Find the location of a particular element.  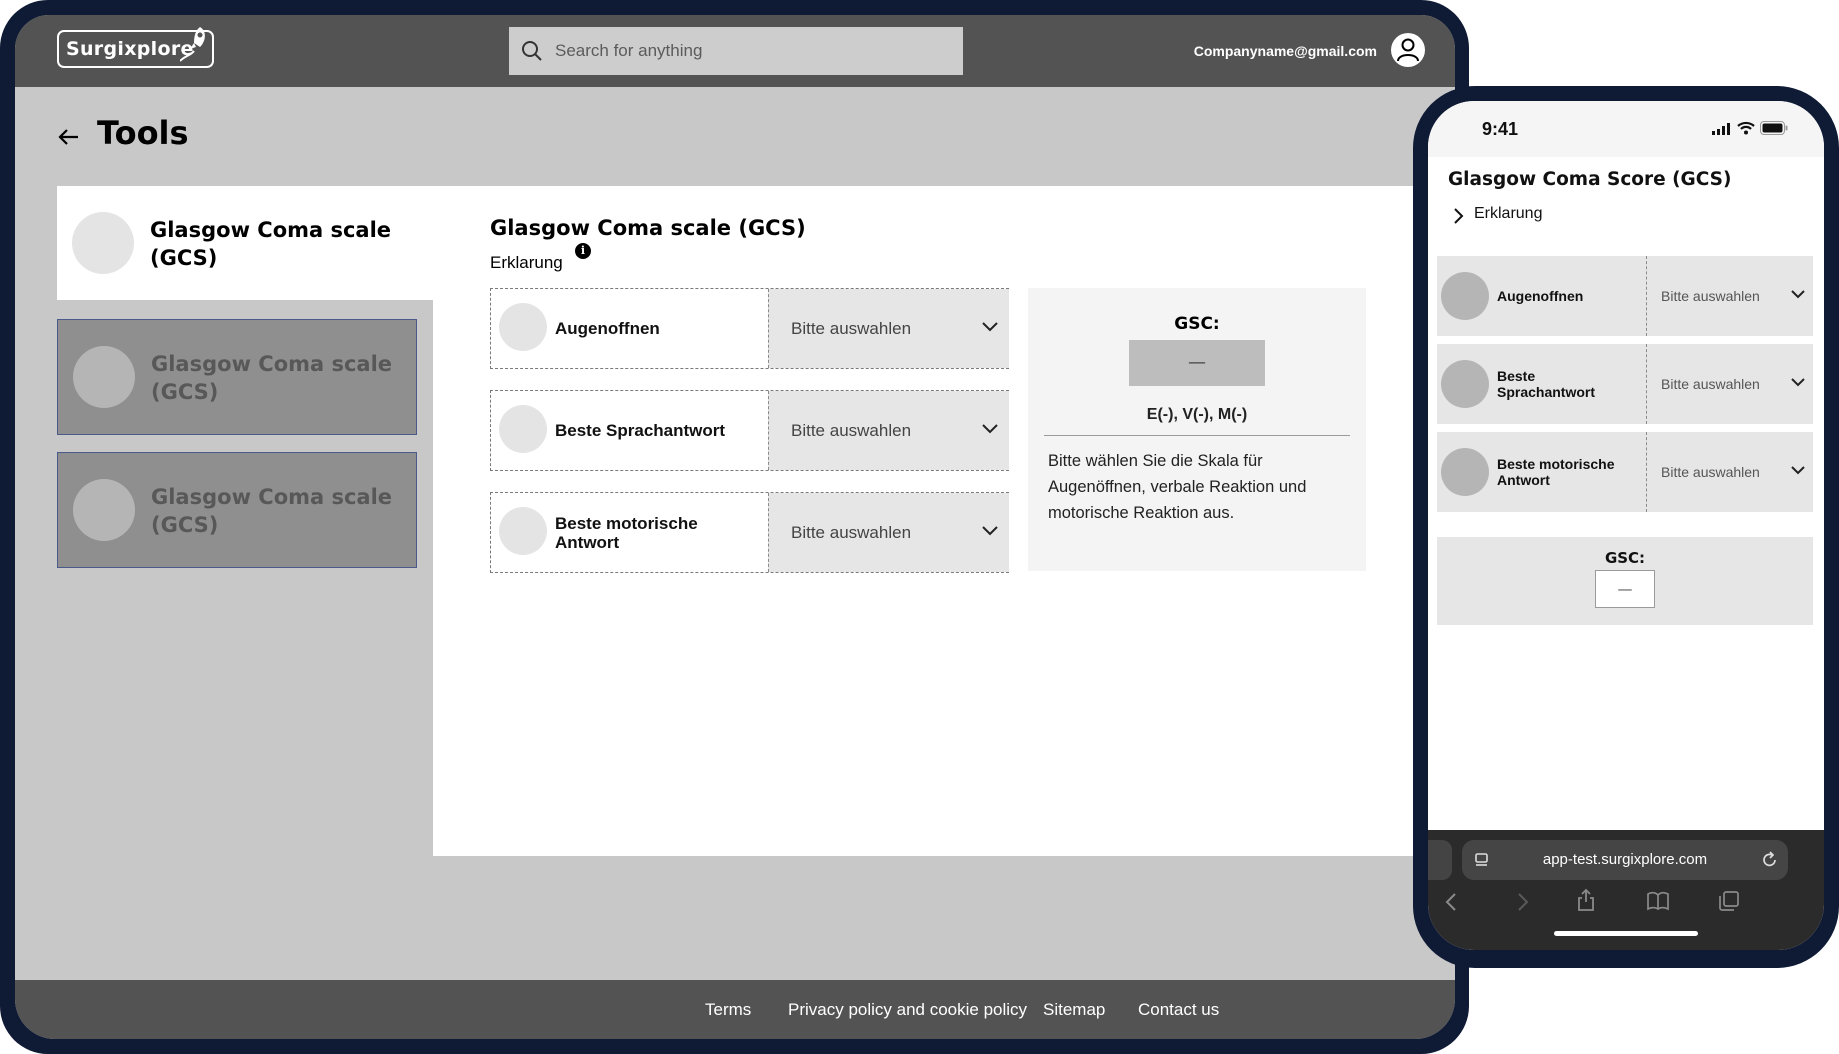

status-bar: 9:41 is located at coordinates (1626, 129).